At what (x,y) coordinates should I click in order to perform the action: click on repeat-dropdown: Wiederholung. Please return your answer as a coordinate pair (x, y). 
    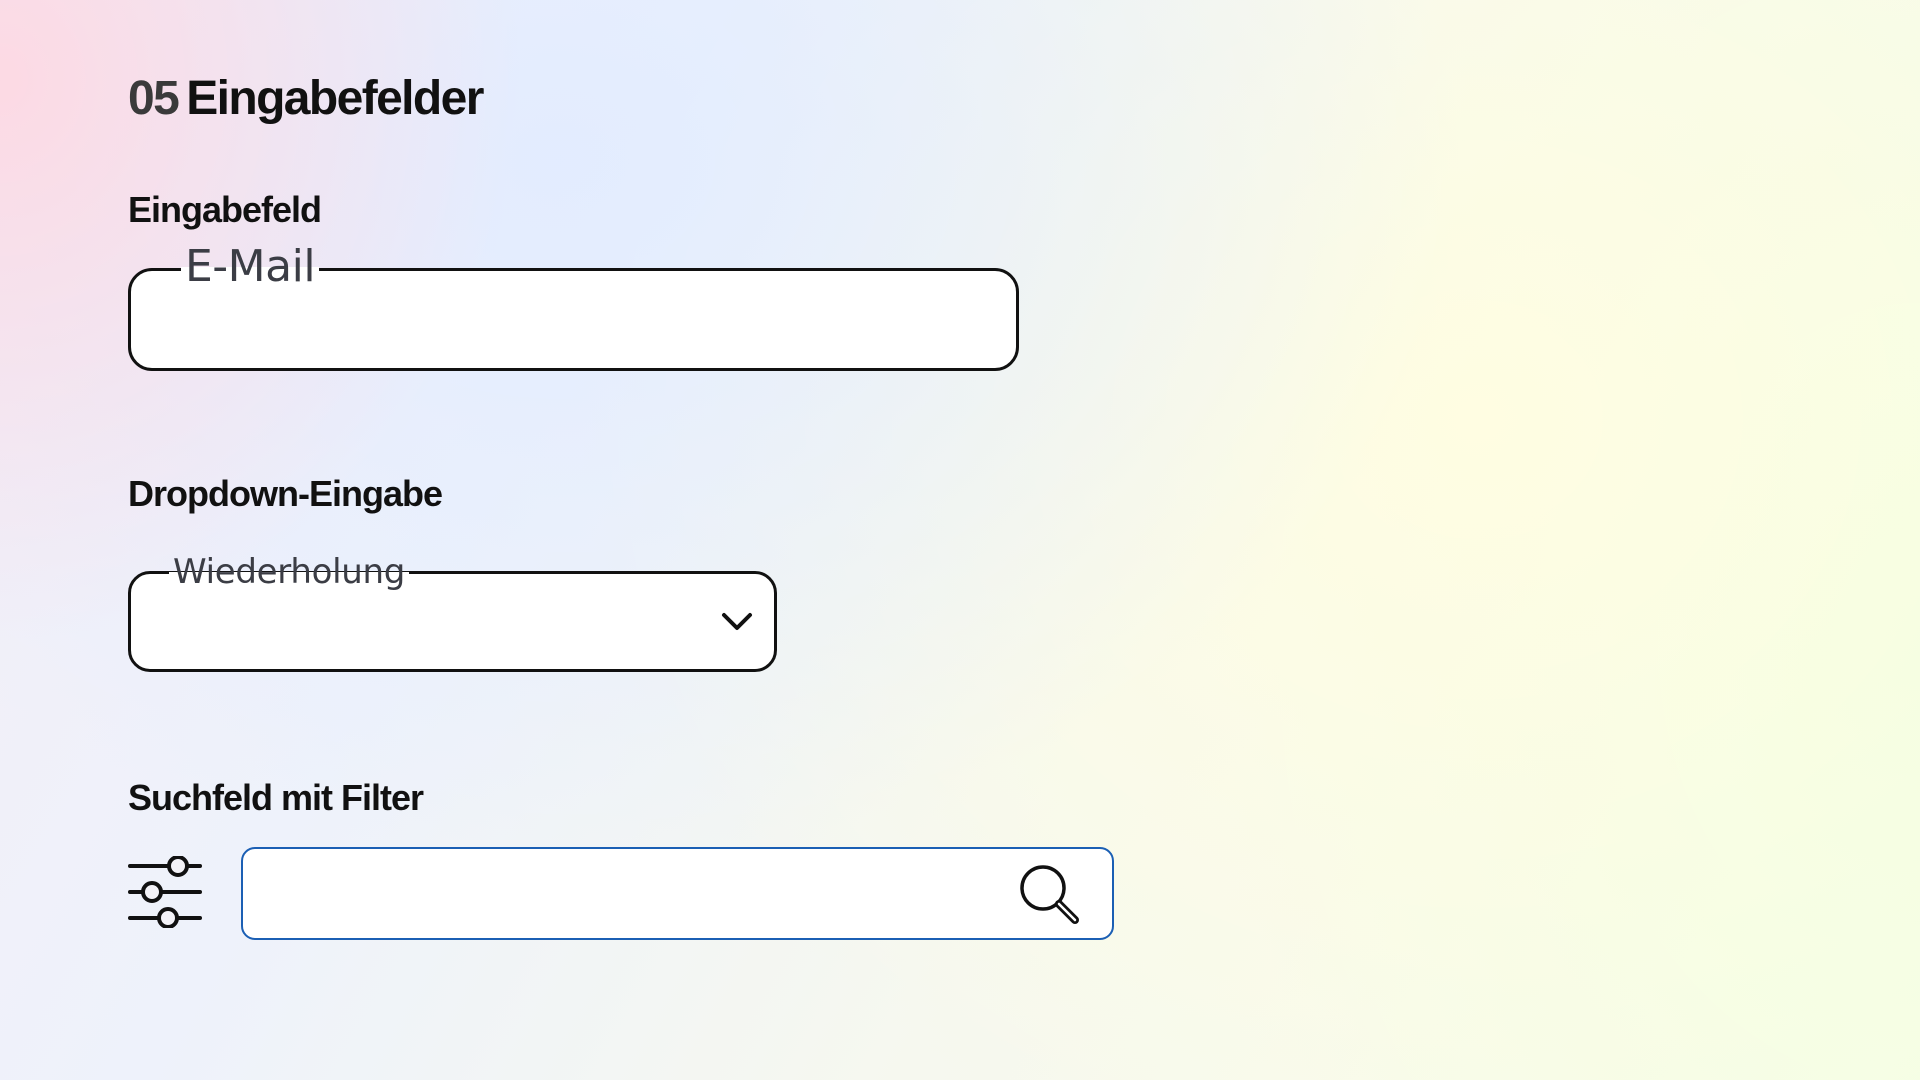
    Looking at the image, I should click on (452, 612).